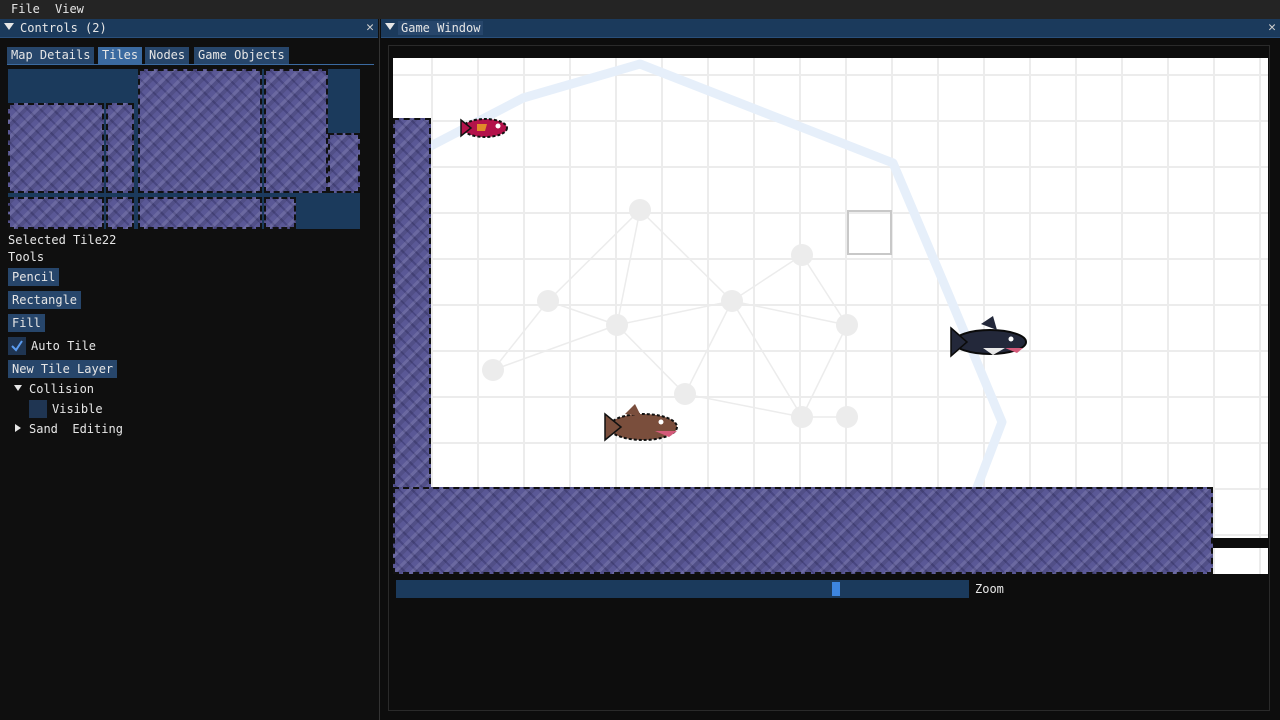 This screenshot has height=720, width=1280. I want to click on tools-label: Tools, so click(26, 257).